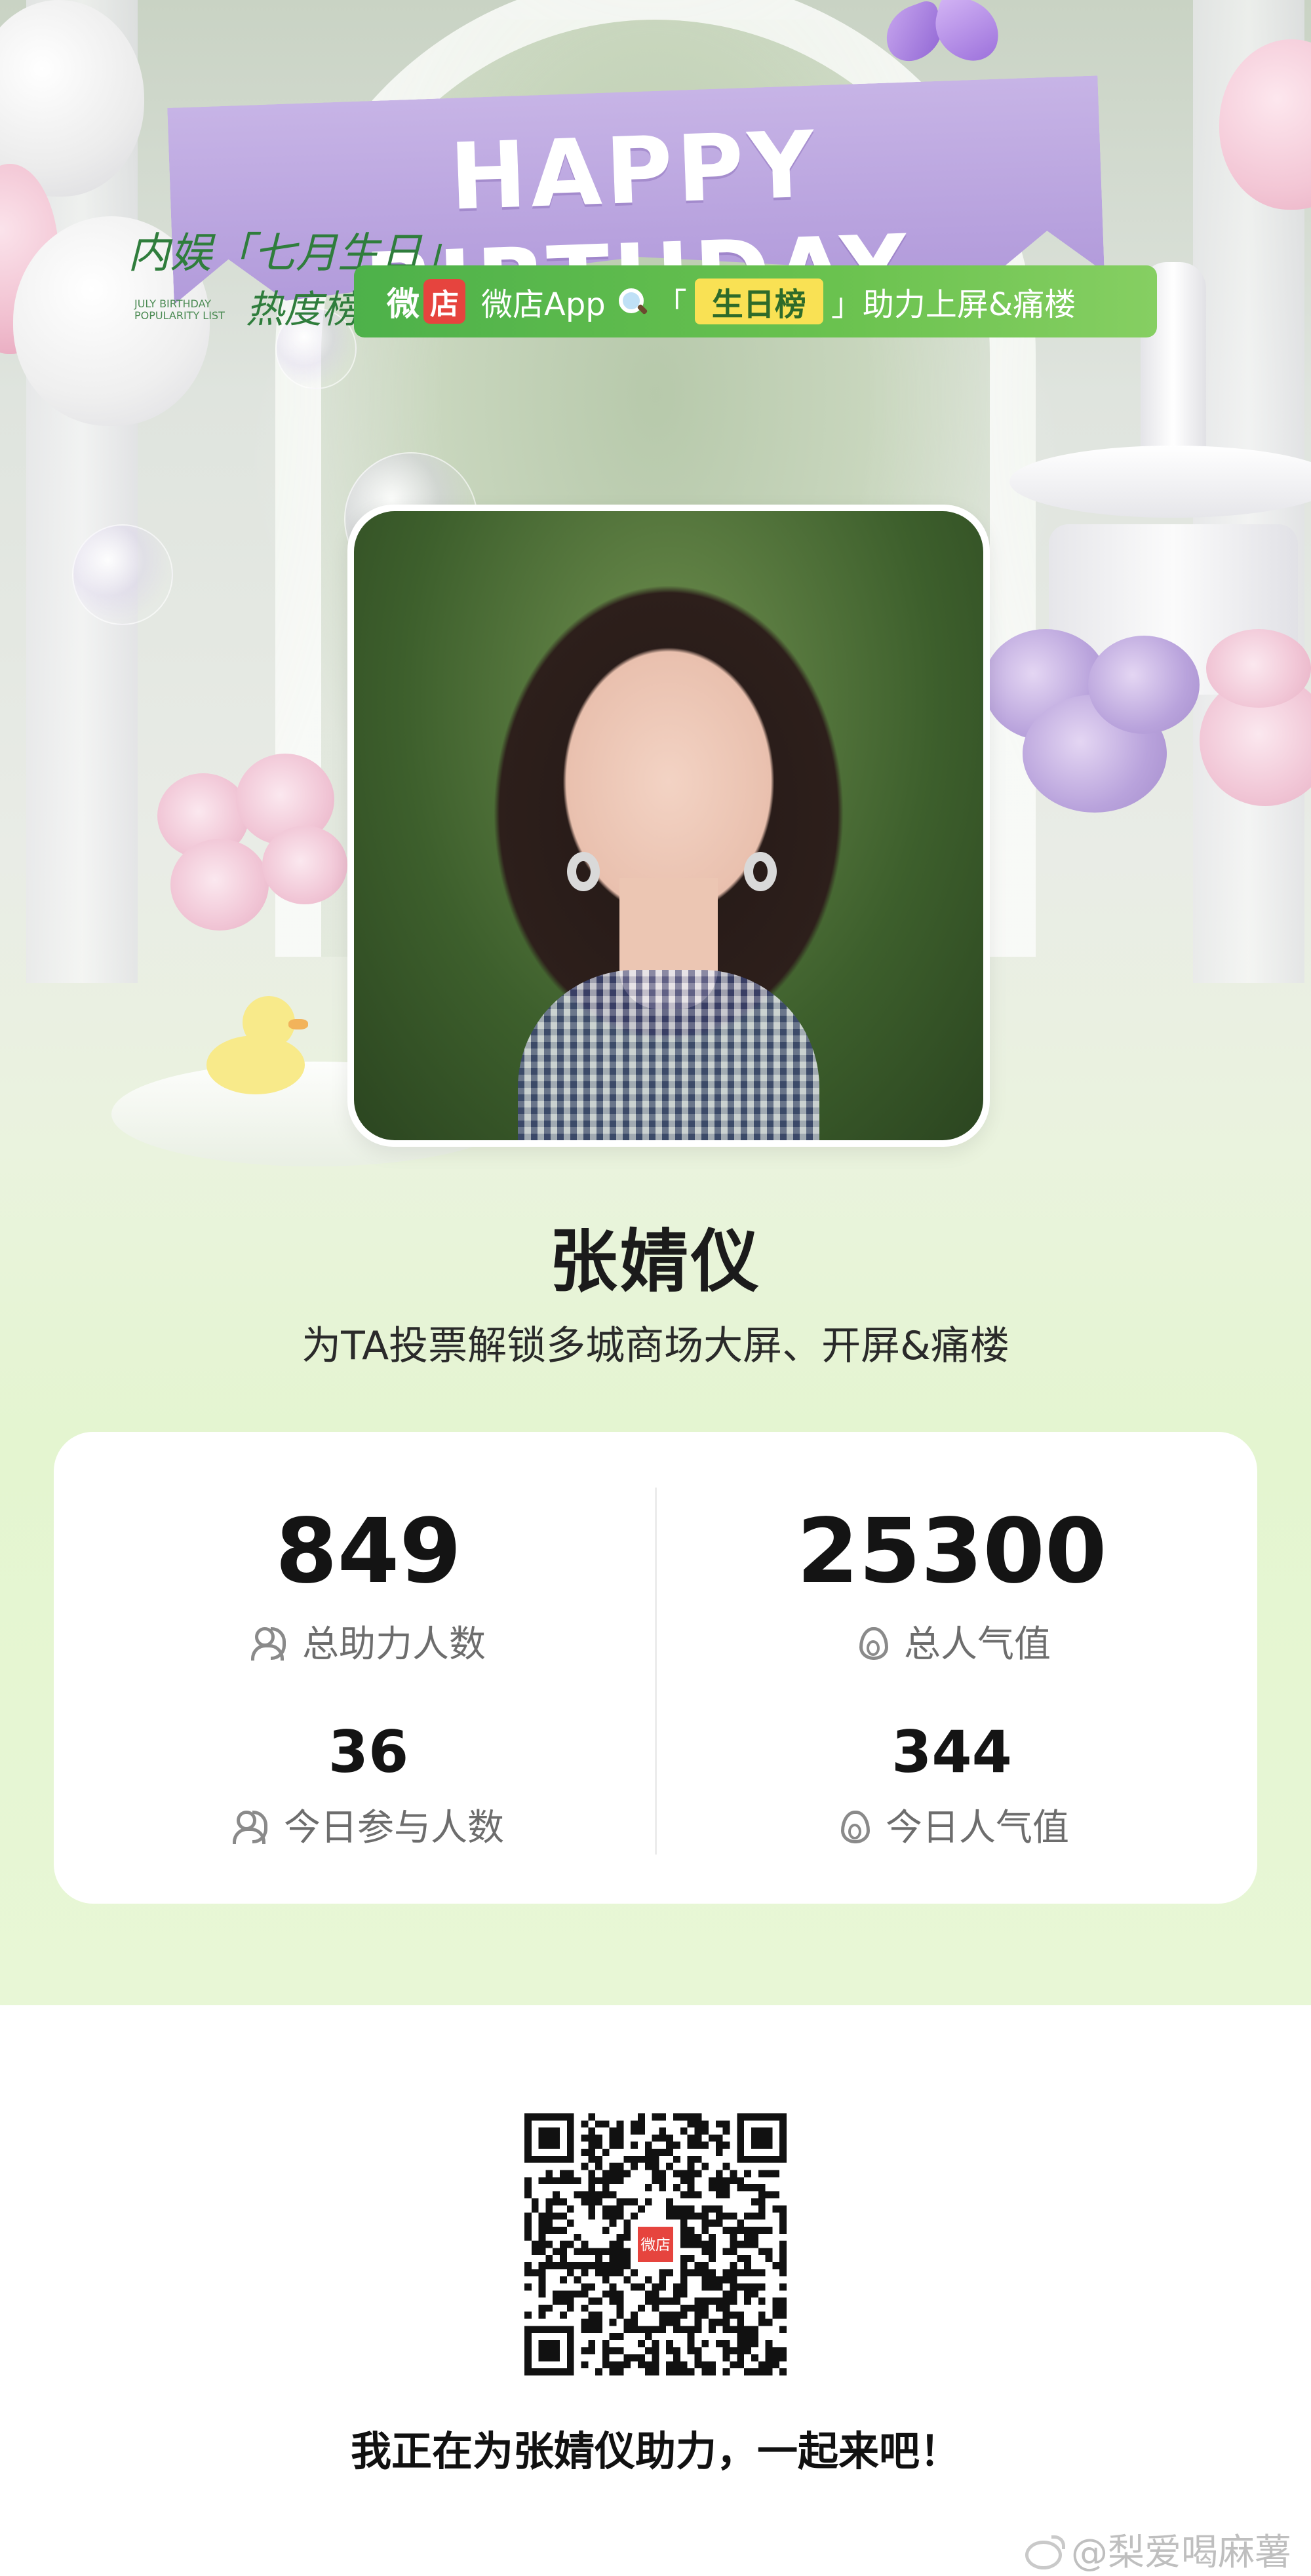  What do you see at coordinates (122, 574) in the screenshot?
I see `bubble` at bounding box center [122, 574].